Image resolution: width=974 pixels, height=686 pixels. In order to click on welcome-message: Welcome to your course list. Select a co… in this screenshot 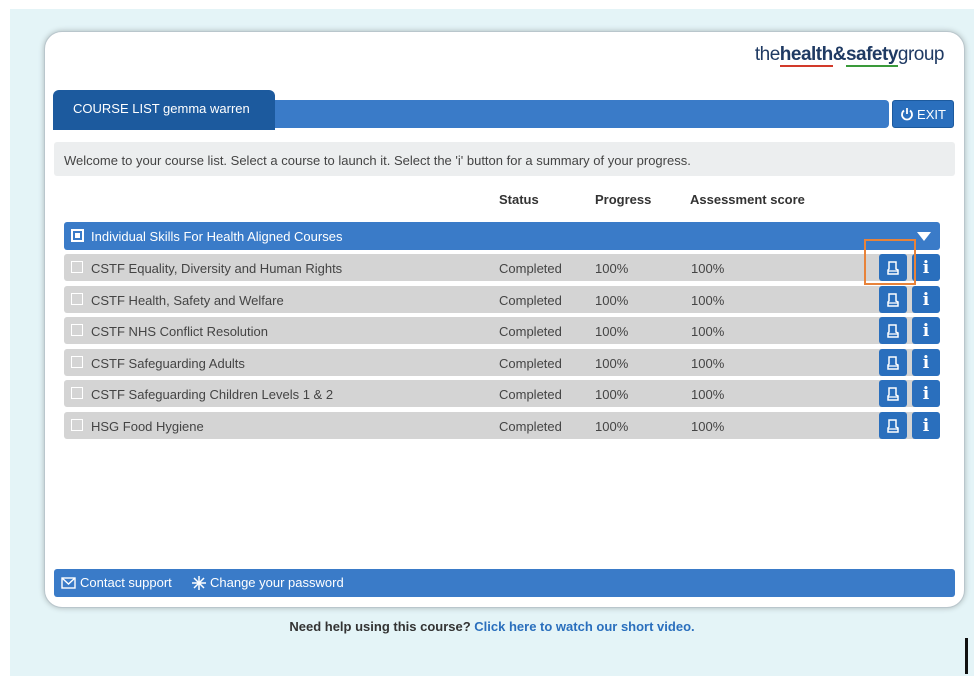, I will do `click(504, 159)`.